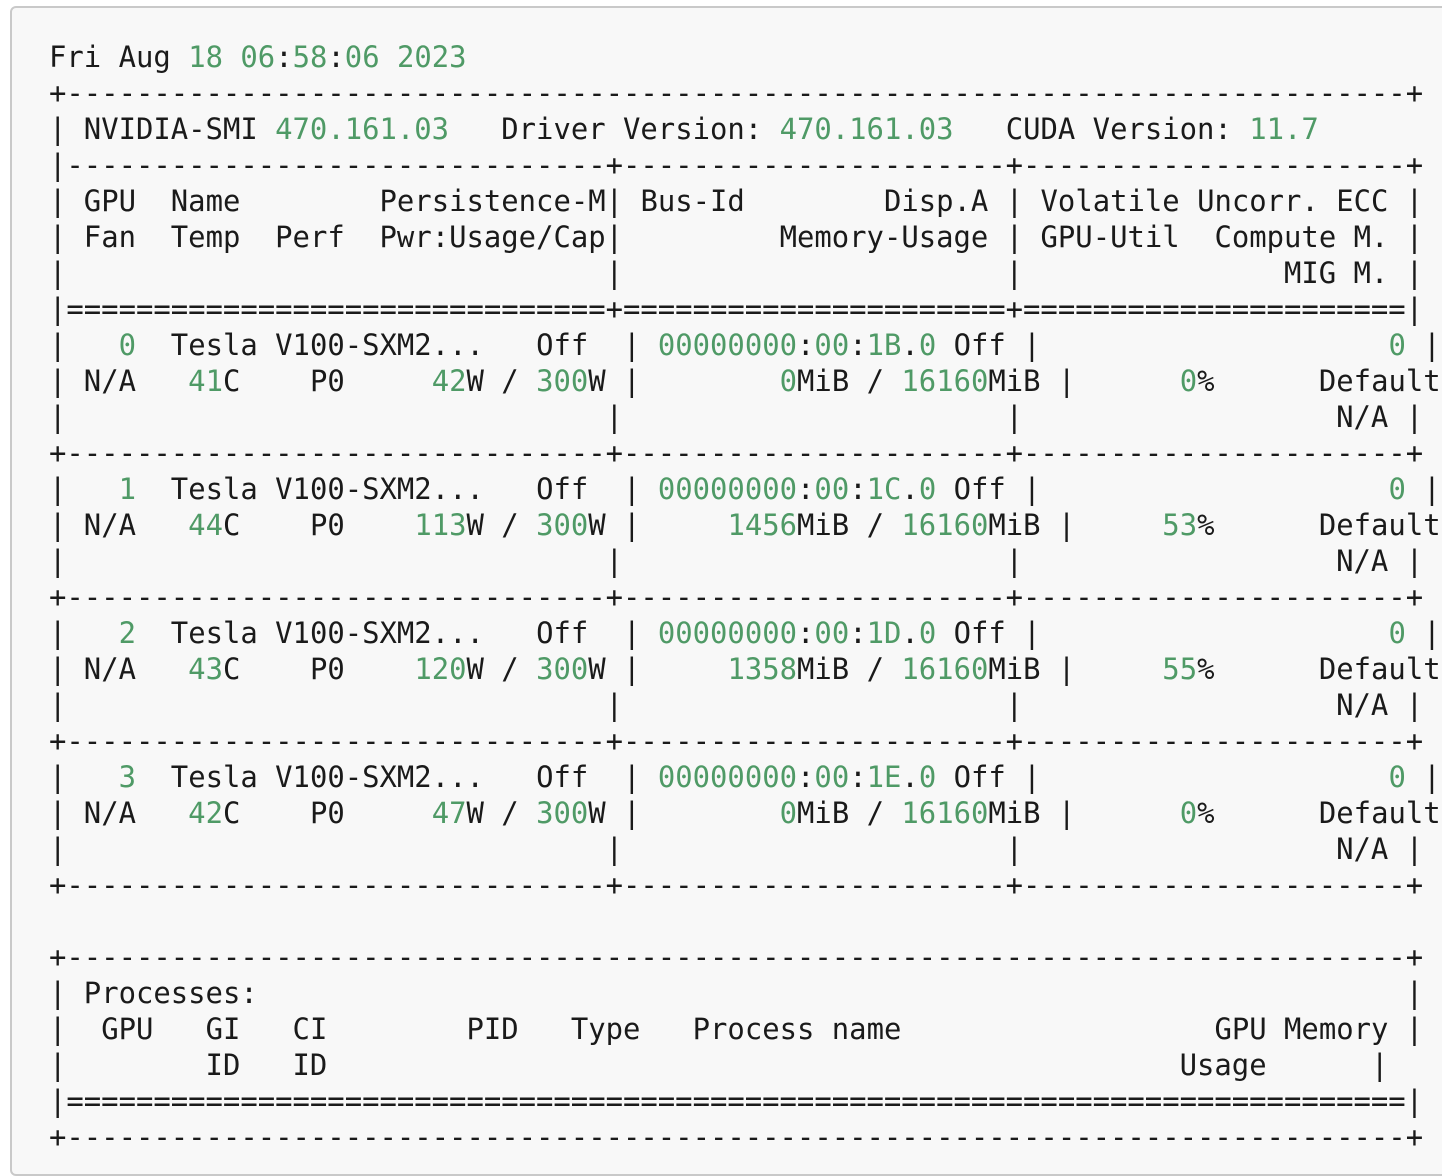 Image resolution: width=1442 pixels, height=1176 pixels. I want to click on col-persistence: Persistence-M, so click(492, 201).